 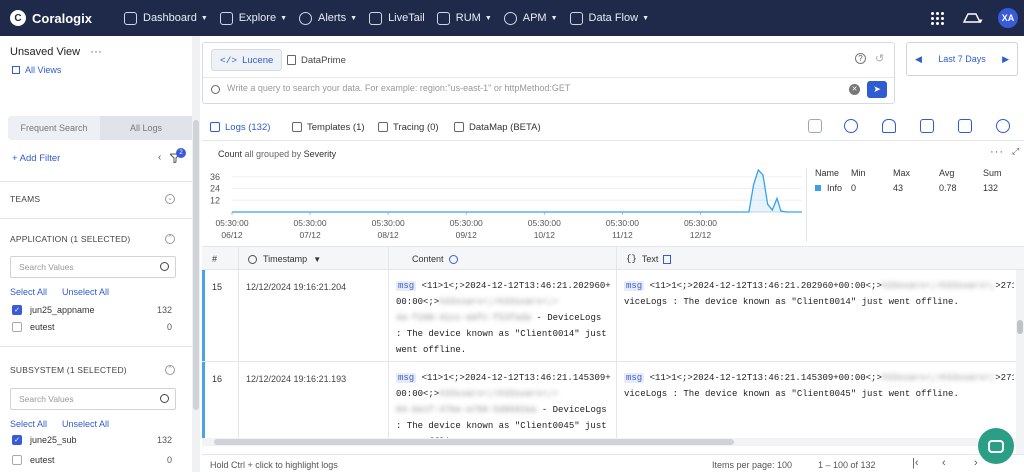 What do you see at coordinates (253, 18) in the screenshot?
I see `nav-explore: Explore ▼` at bounding box center [253, 18].